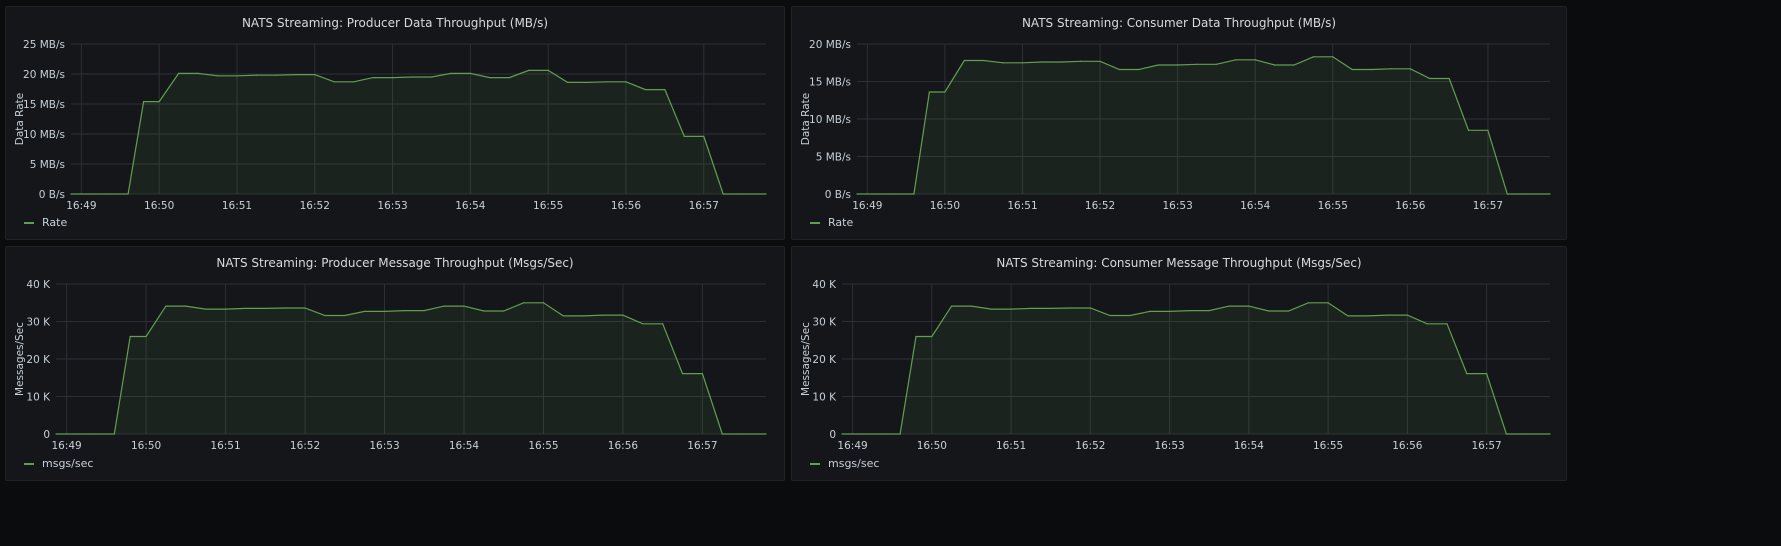 The width and height of the screenshot is (1781, 546). Describe the element at coordinates (44, 135) in the screenshot. I see `y-tick-label: 10 MB/s` at that location.